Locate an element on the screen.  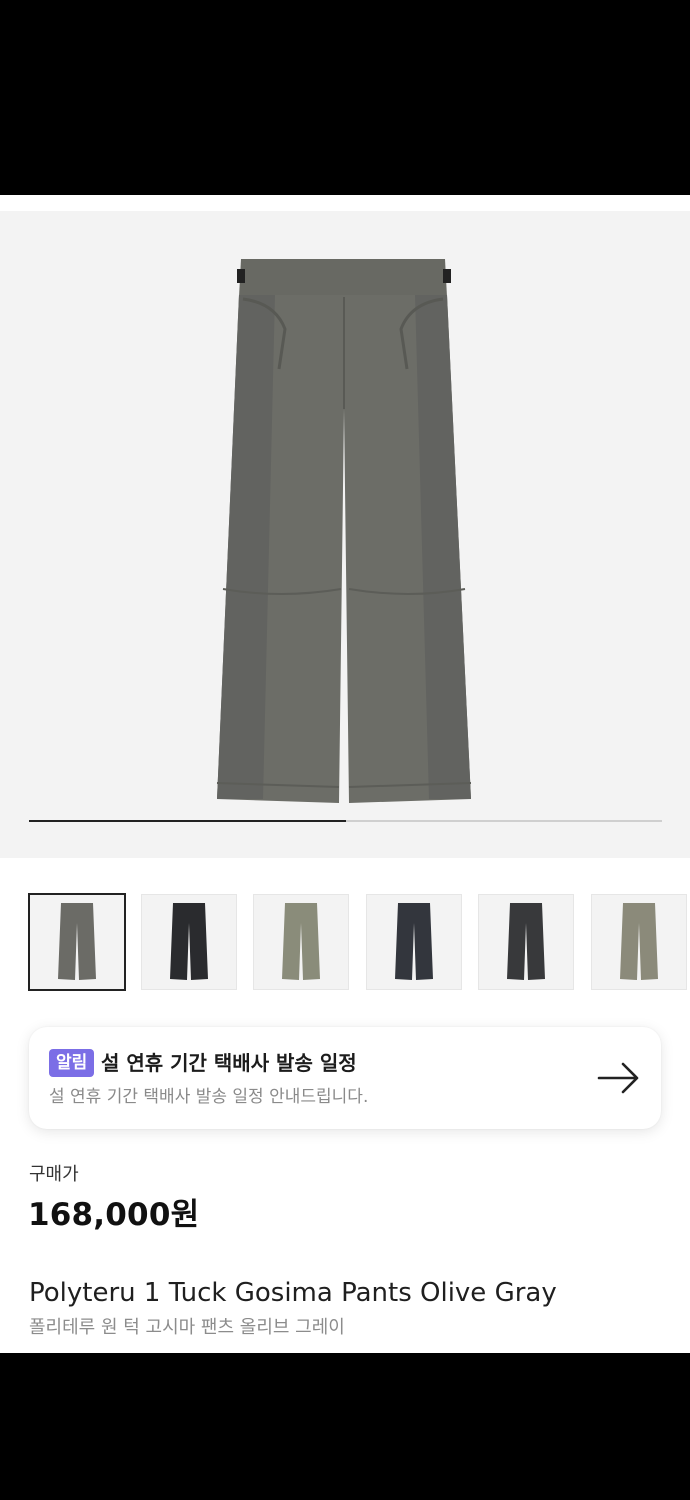
notice-badge: 알림 is located at coordinates (72, 1063).